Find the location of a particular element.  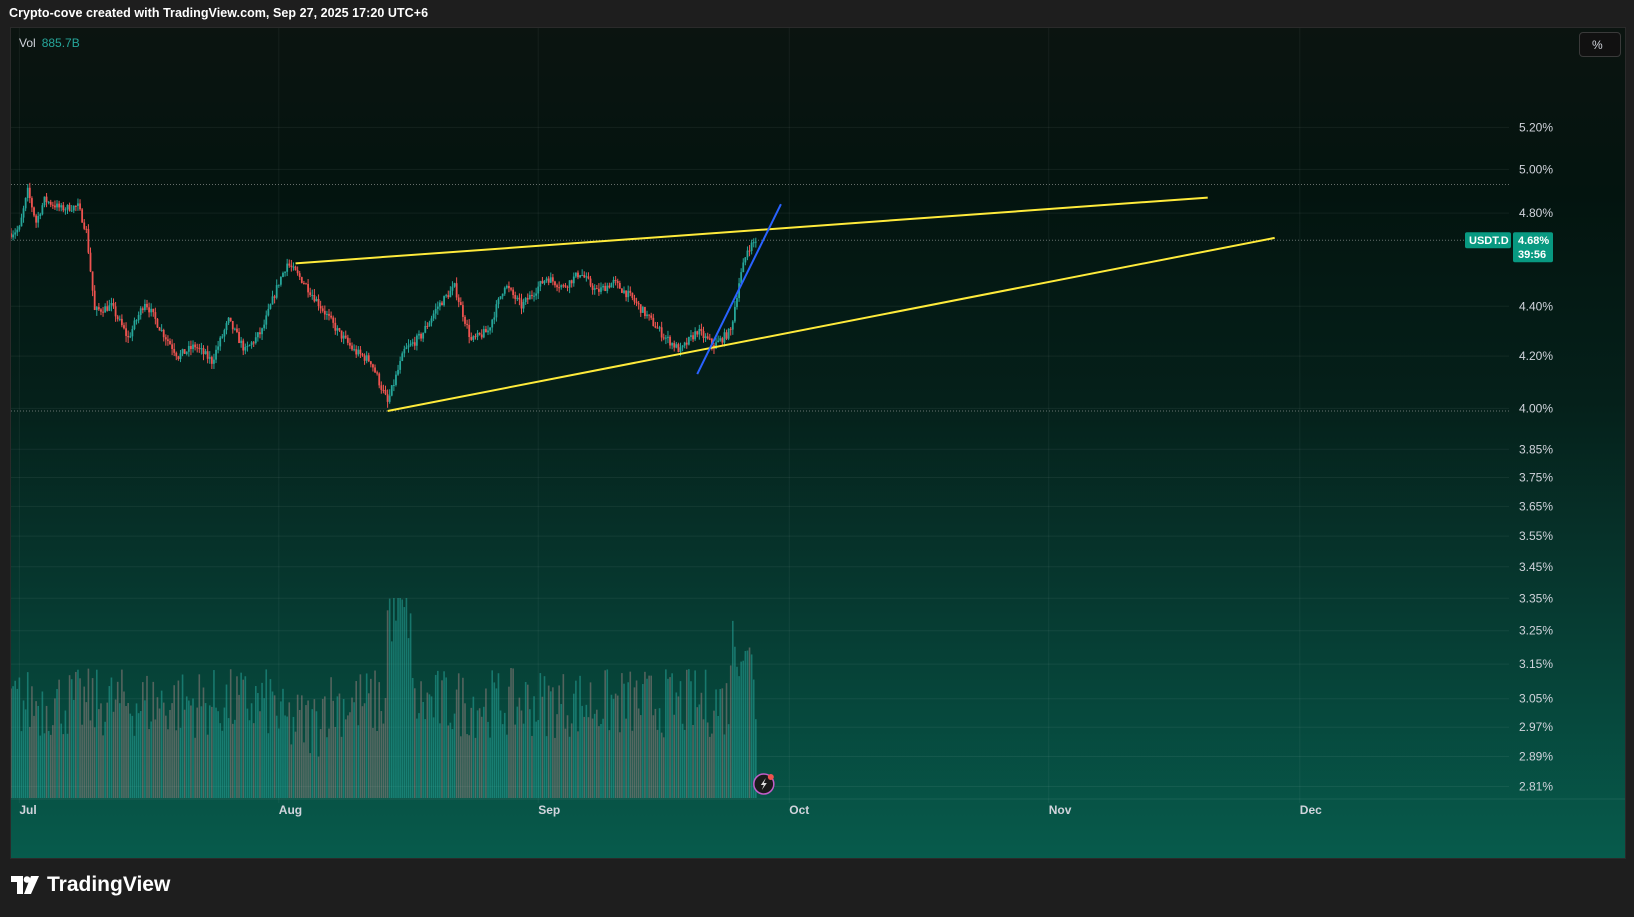

x-tick-label: Jul is located at coordinates (27, 810).